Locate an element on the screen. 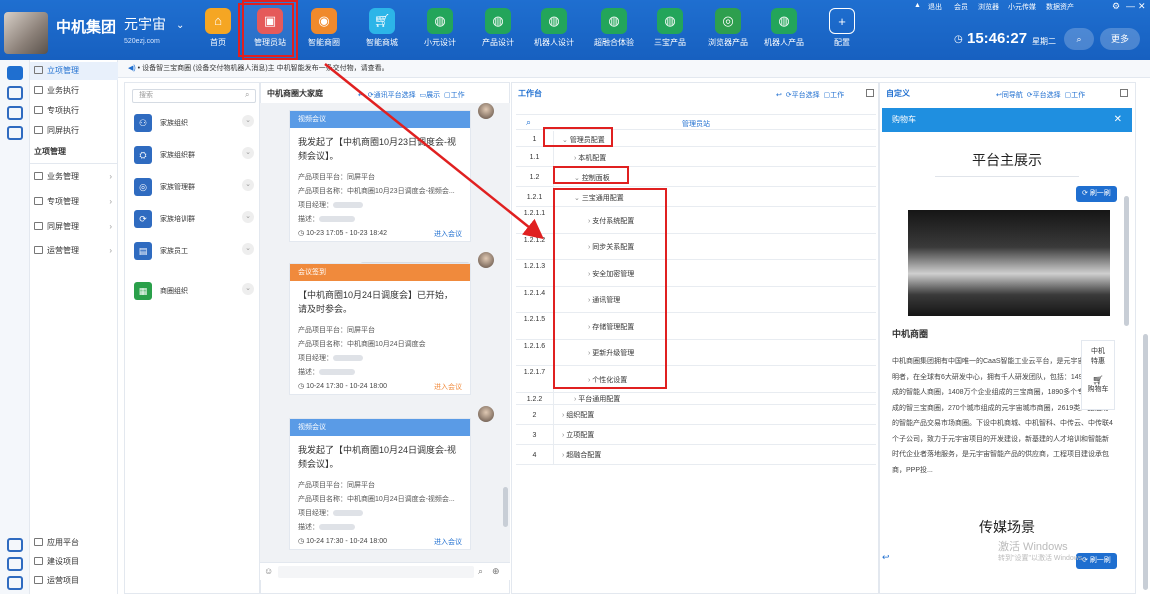 The image size is (1150, 594). window-icon is located at coordinates (15, 133).